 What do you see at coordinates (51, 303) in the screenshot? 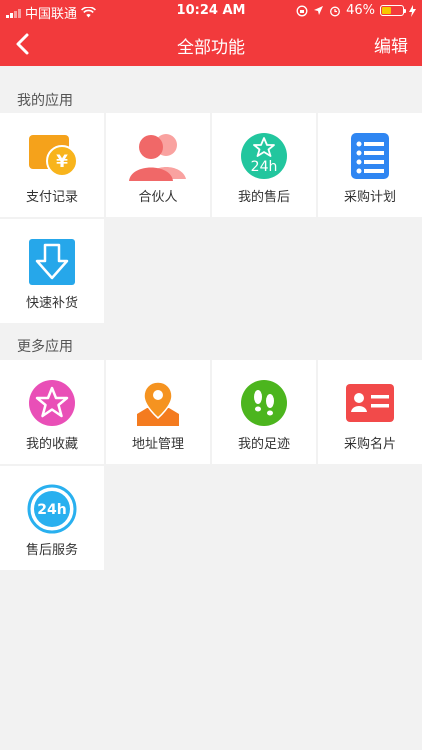
I see `app-label: 快速补货` at bounding box center [51, 303].